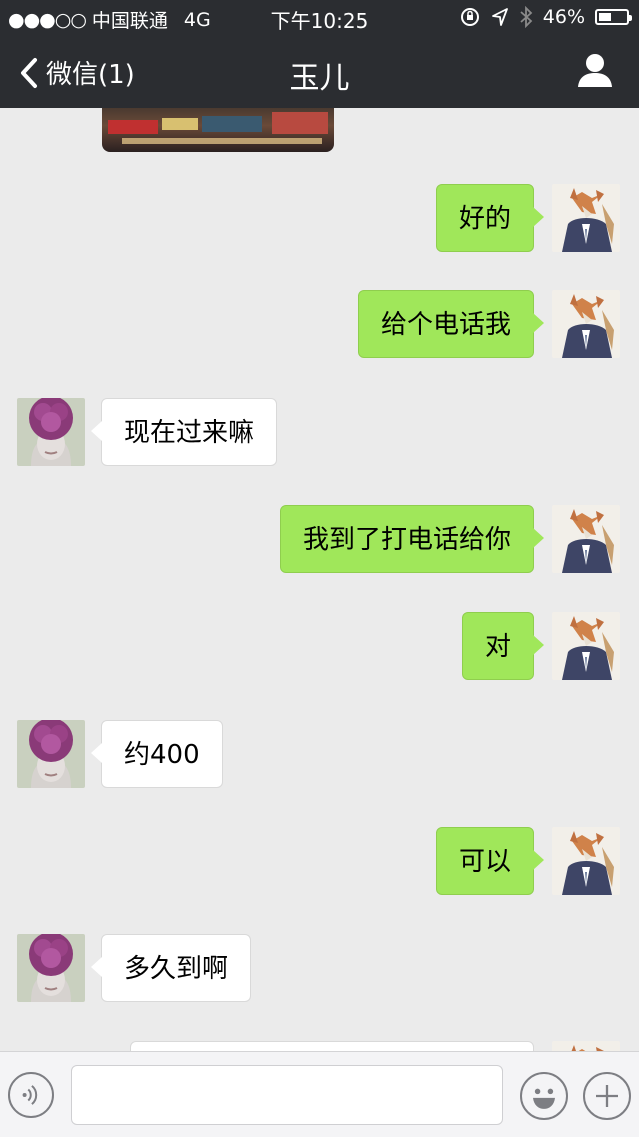 Image resolution: width=639 pixels, height=1137 pixels. Describe the element at coordinates (451, 324) in the screenshot. I see `sent-message-bubble: 给个电话我` at that location.